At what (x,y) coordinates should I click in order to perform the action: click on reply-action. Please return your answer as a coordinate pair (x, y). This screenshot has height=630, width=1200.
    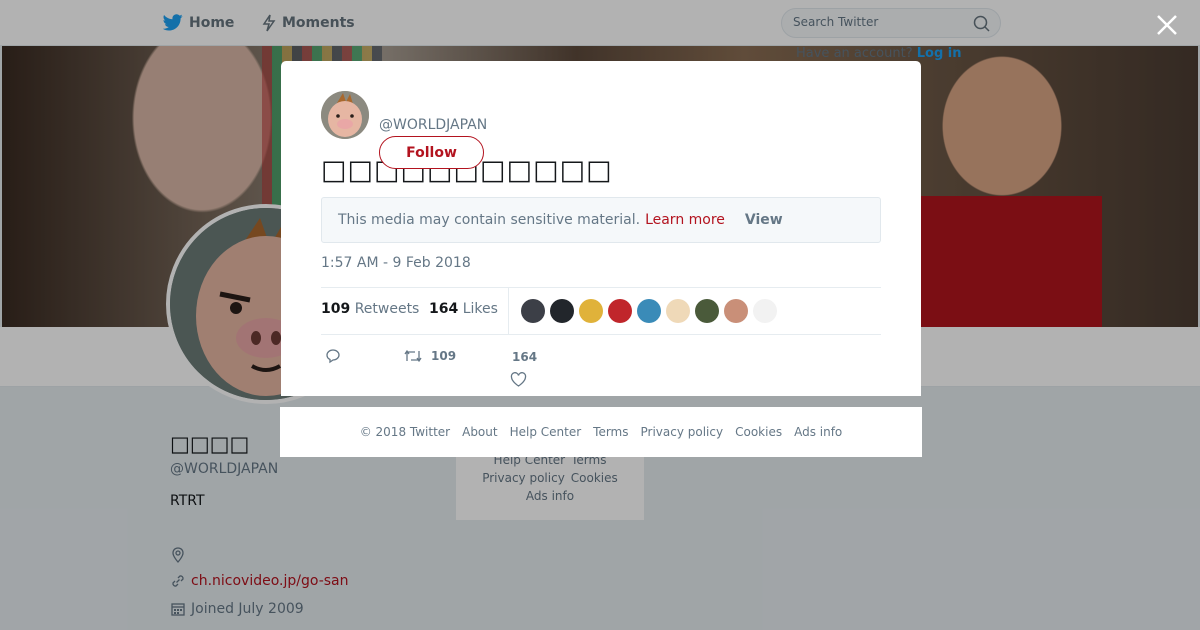
    Looking at the image, I should click on (333, 356).